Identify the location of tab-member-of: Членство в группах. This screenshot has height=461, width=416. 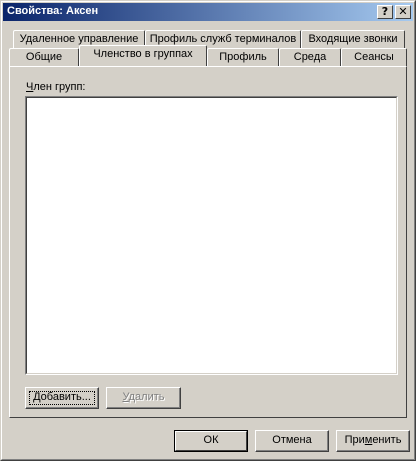
(143, 55).